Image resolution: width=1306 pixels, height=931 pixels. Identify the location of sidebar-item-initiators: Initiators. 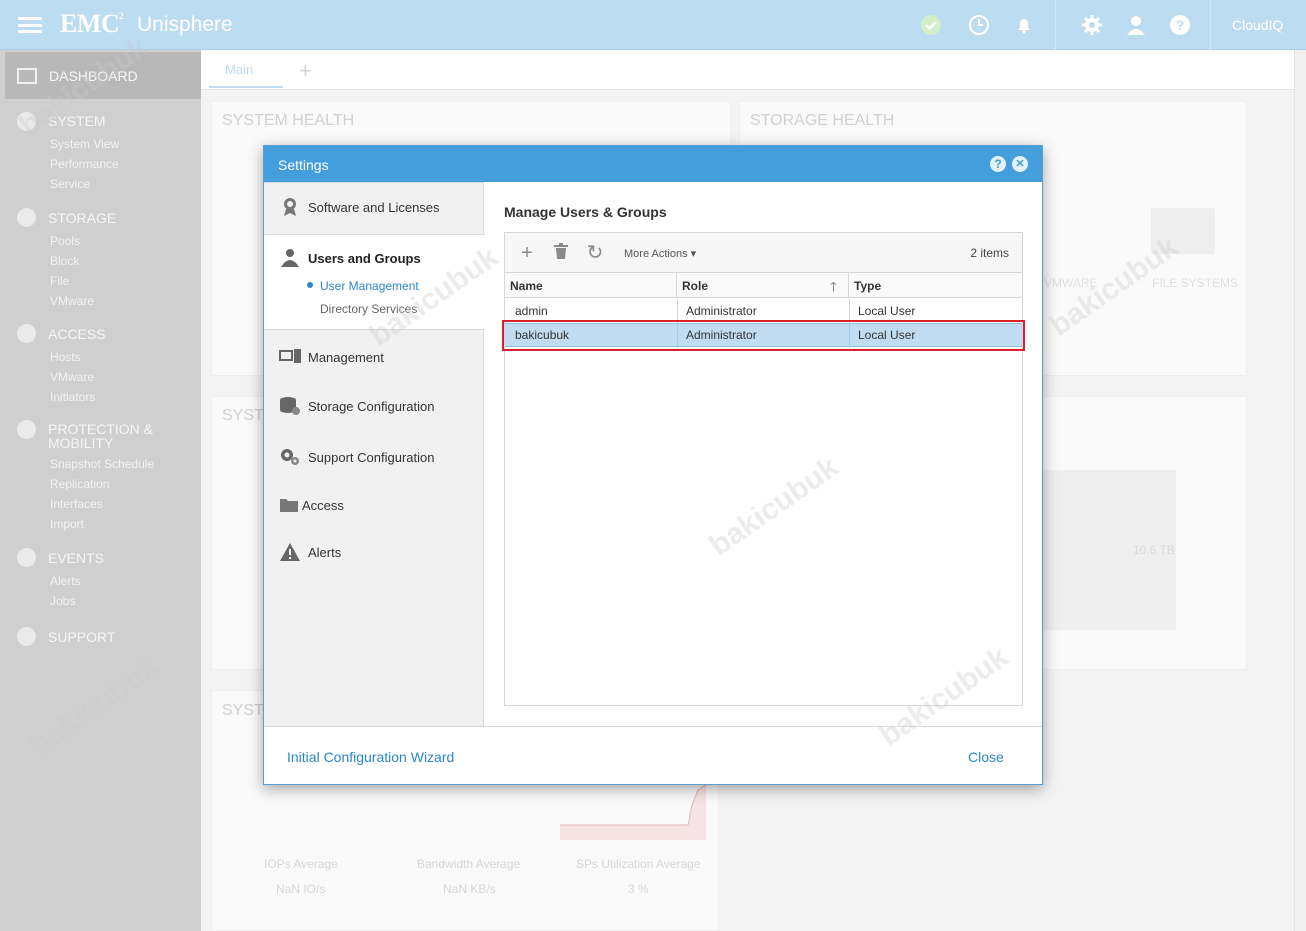
(72, 397).